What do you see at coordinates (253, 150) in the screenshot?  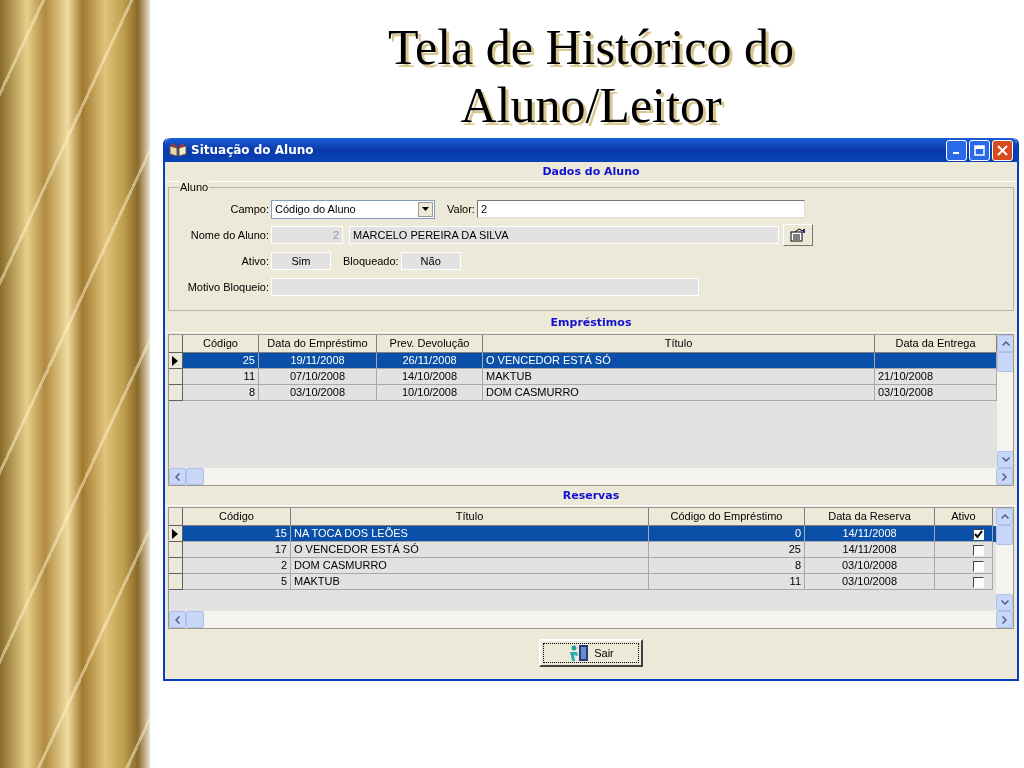 I see `window-title: Situação do Aluno` at bounding box center [253, 150].